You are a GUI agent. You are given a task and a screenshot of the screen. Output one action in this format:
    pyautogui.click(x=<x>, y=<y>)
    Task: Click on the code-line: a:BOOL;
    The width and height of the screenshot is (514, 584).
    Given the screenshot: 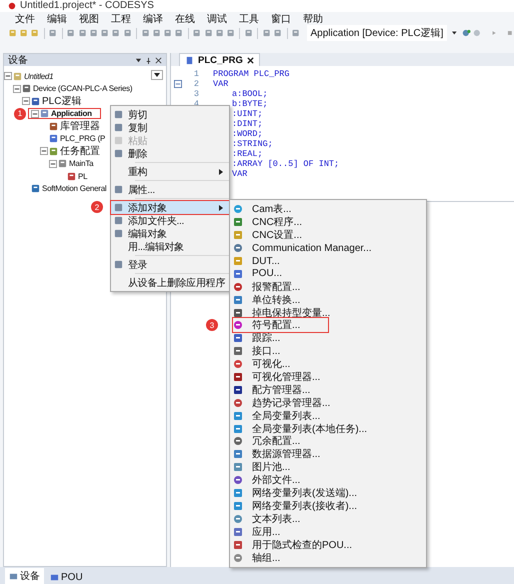 What is the action you would take?
    pyautogui.click(x=250, y=94)
    